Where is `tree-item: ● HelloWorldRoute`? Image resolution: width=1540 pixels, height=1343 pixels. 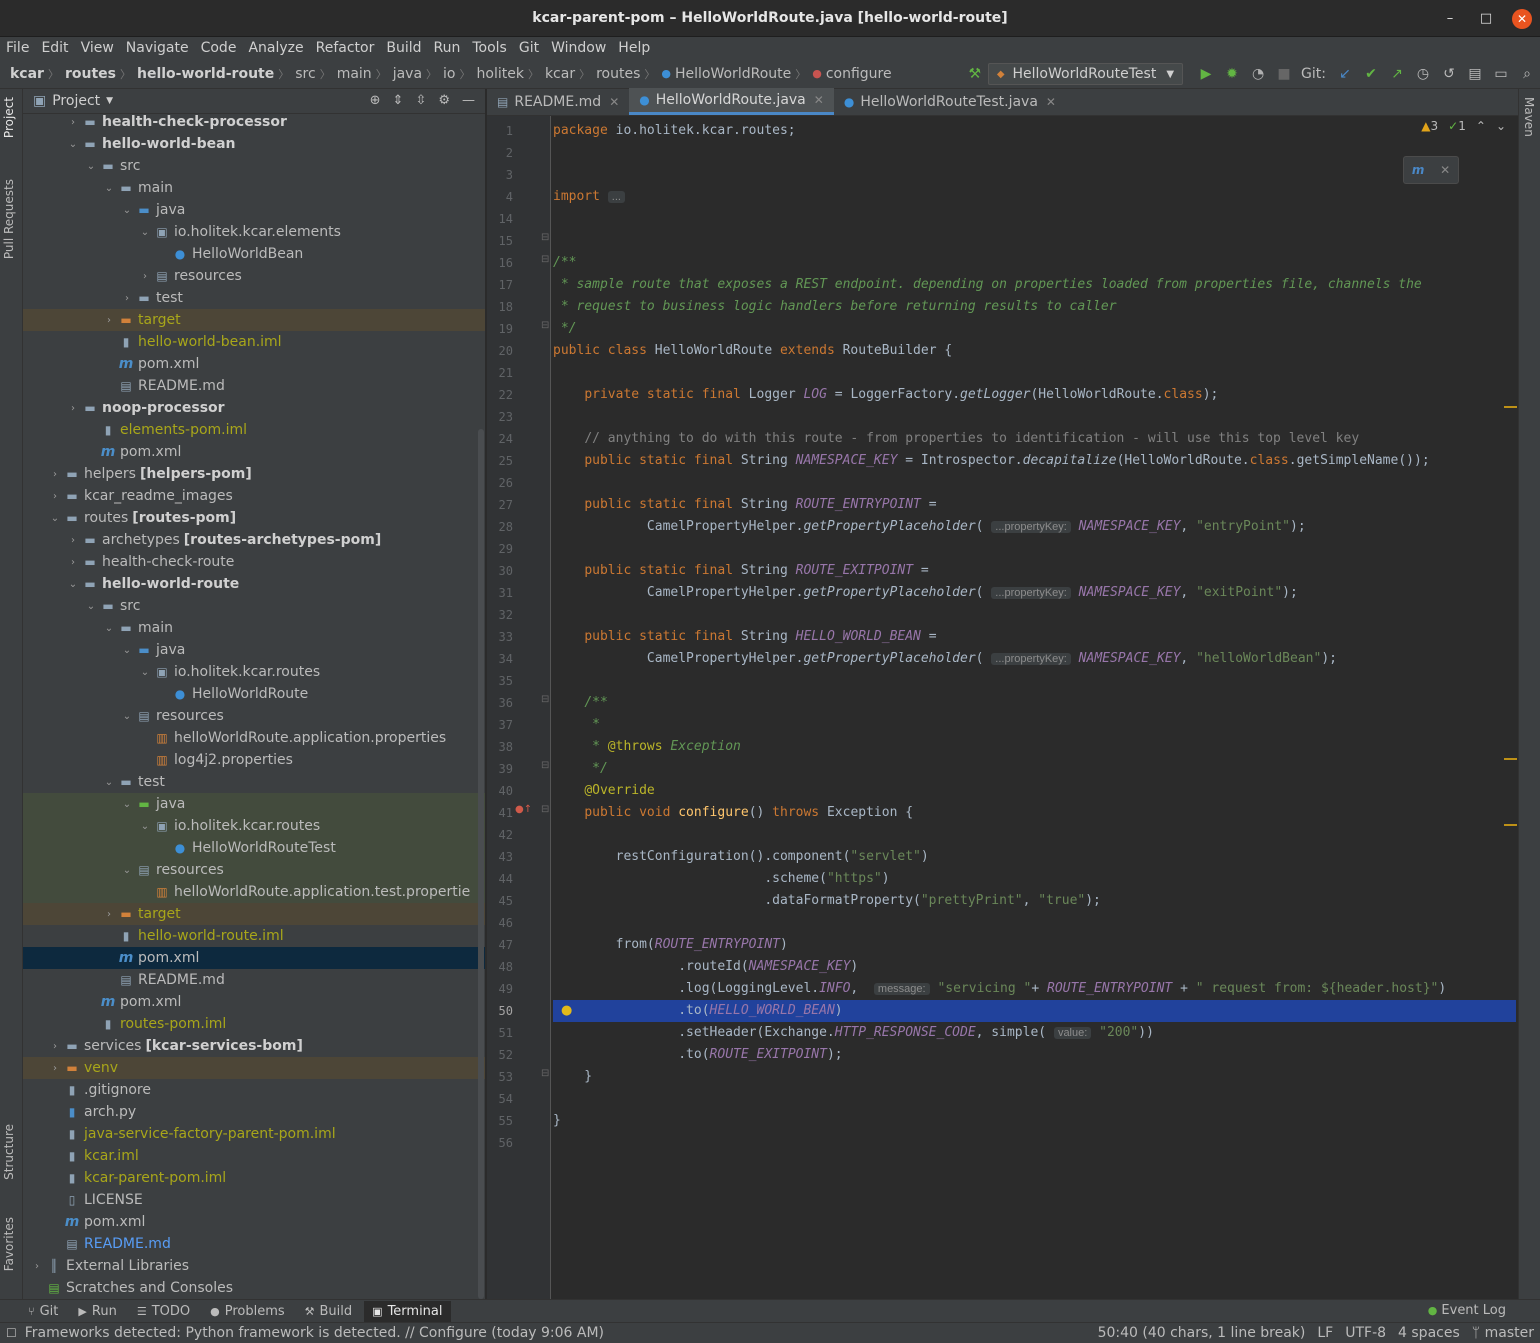
tree-item: ● HelloWorldRoute is located at coordinates (254, 694).